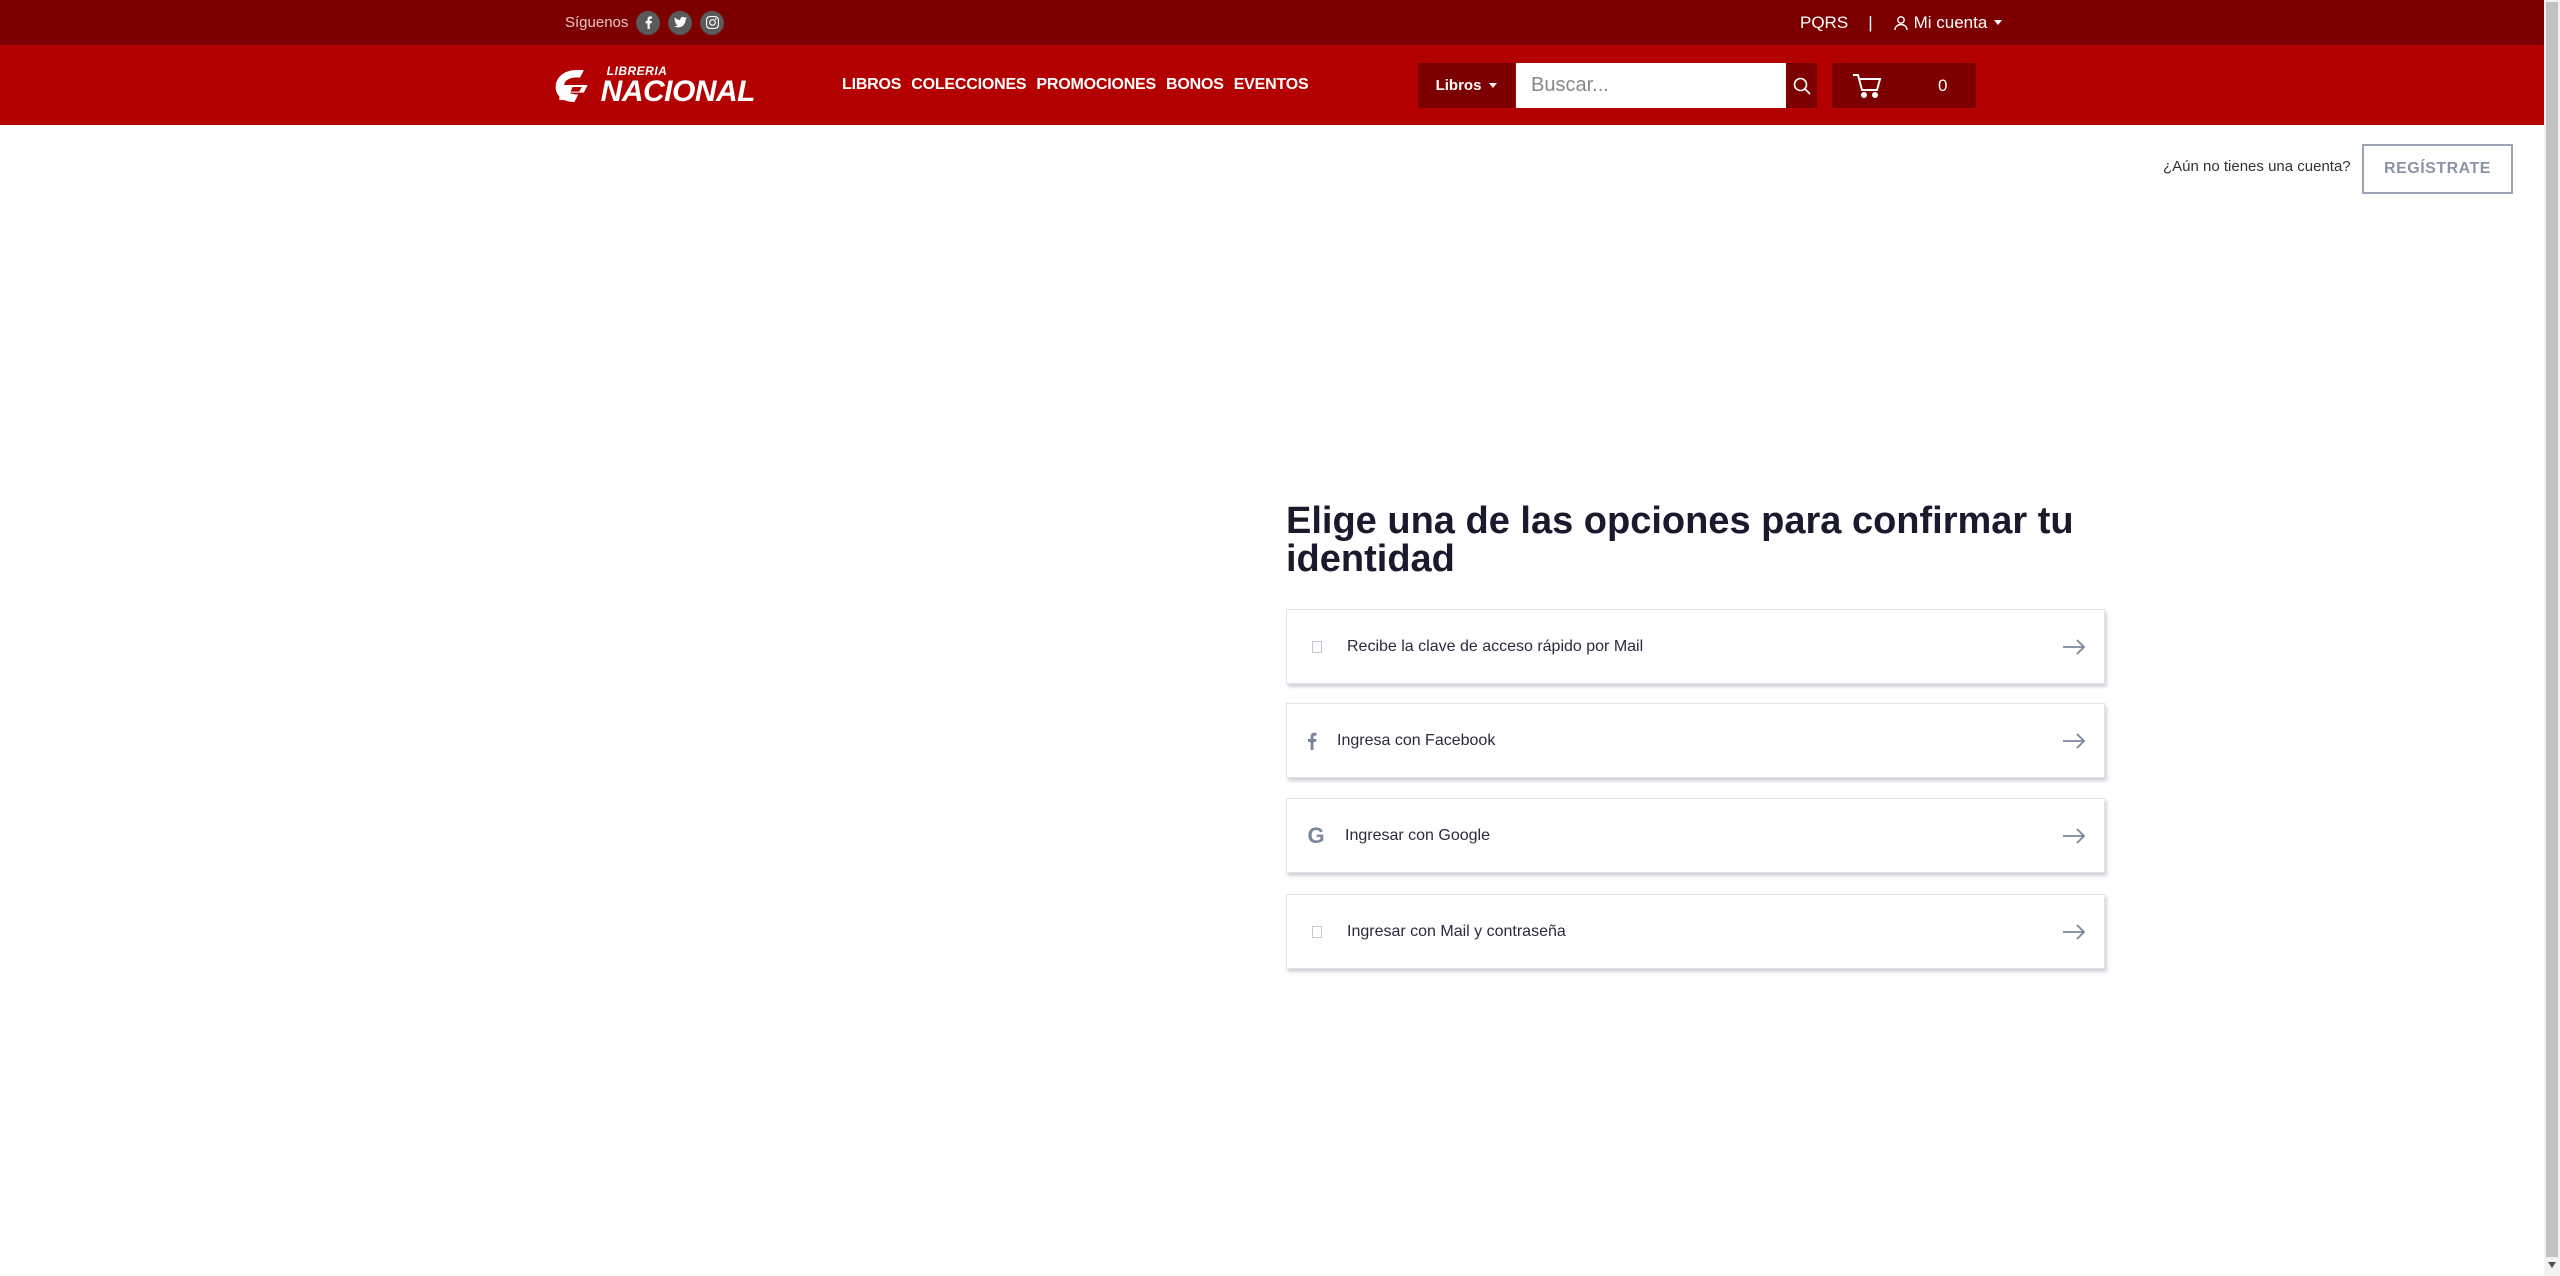  Describe the element at coordinates (1458, 85) in the screenshot. I see `search-scope-label: Libros` at that location.